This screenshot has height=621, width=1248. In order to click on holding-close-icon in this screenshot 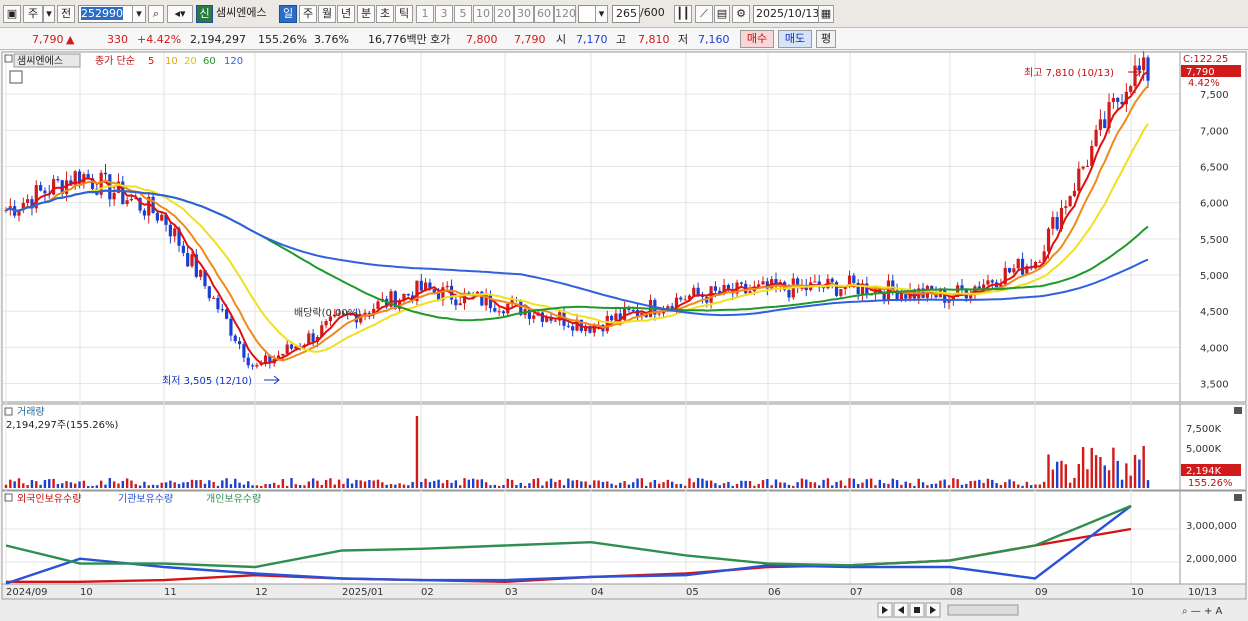, I will do `click(1238, 497)`.